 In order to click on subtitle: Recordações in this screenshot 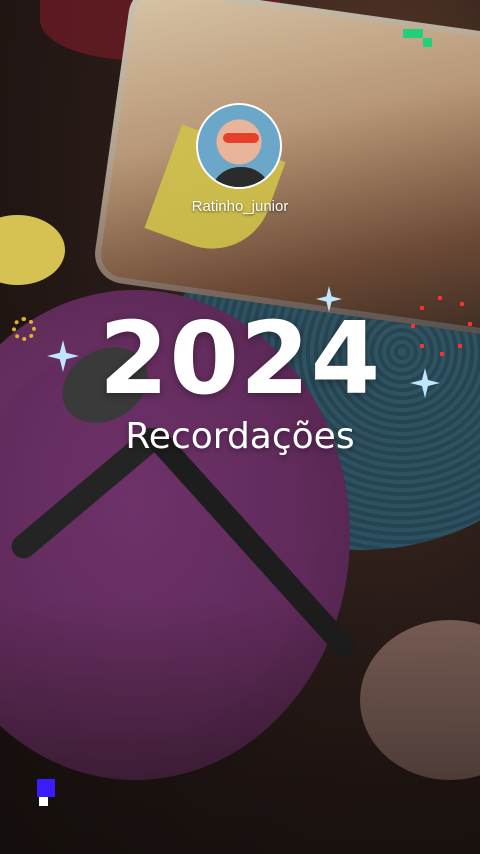, I will do `click(240, 436)`.